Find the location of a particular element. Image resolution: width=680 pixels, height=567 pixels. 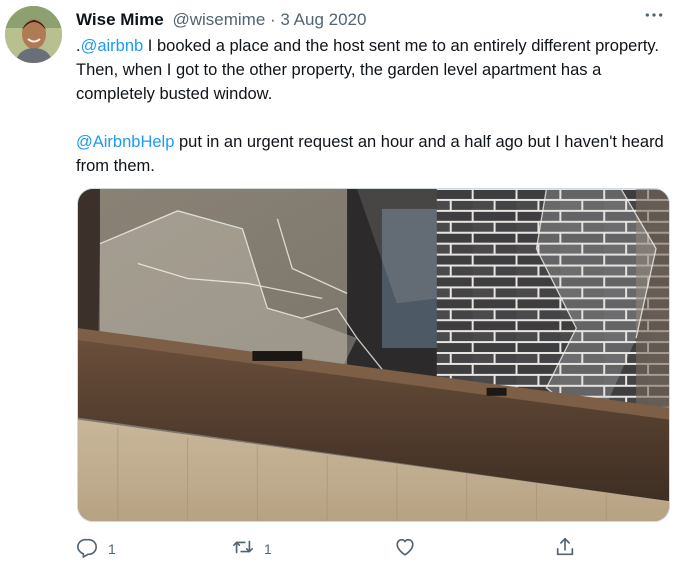

like-button is located at coordinates (405, 549).